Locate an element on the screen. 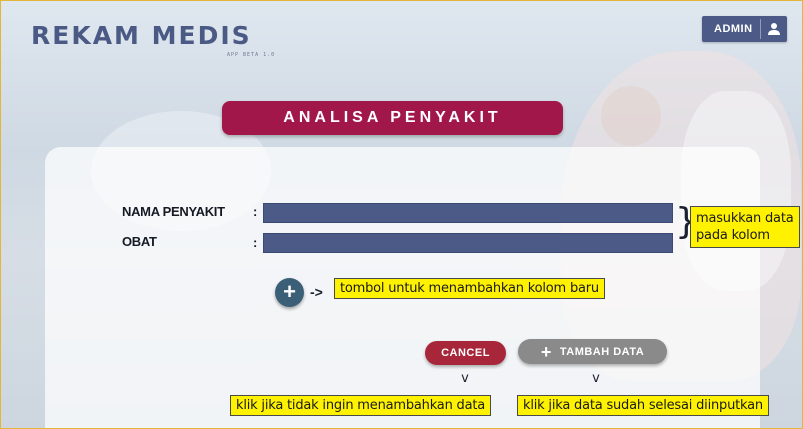 This screenshot has width=803, height=429. add-column-button: + is located at coordinates (289, 292).